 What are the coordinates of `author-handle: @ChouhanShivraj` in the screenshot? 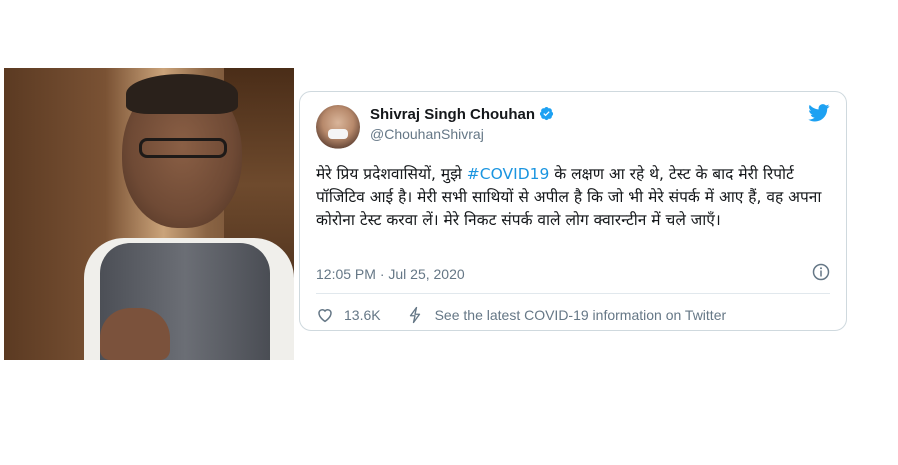 It's located at (427, 134).